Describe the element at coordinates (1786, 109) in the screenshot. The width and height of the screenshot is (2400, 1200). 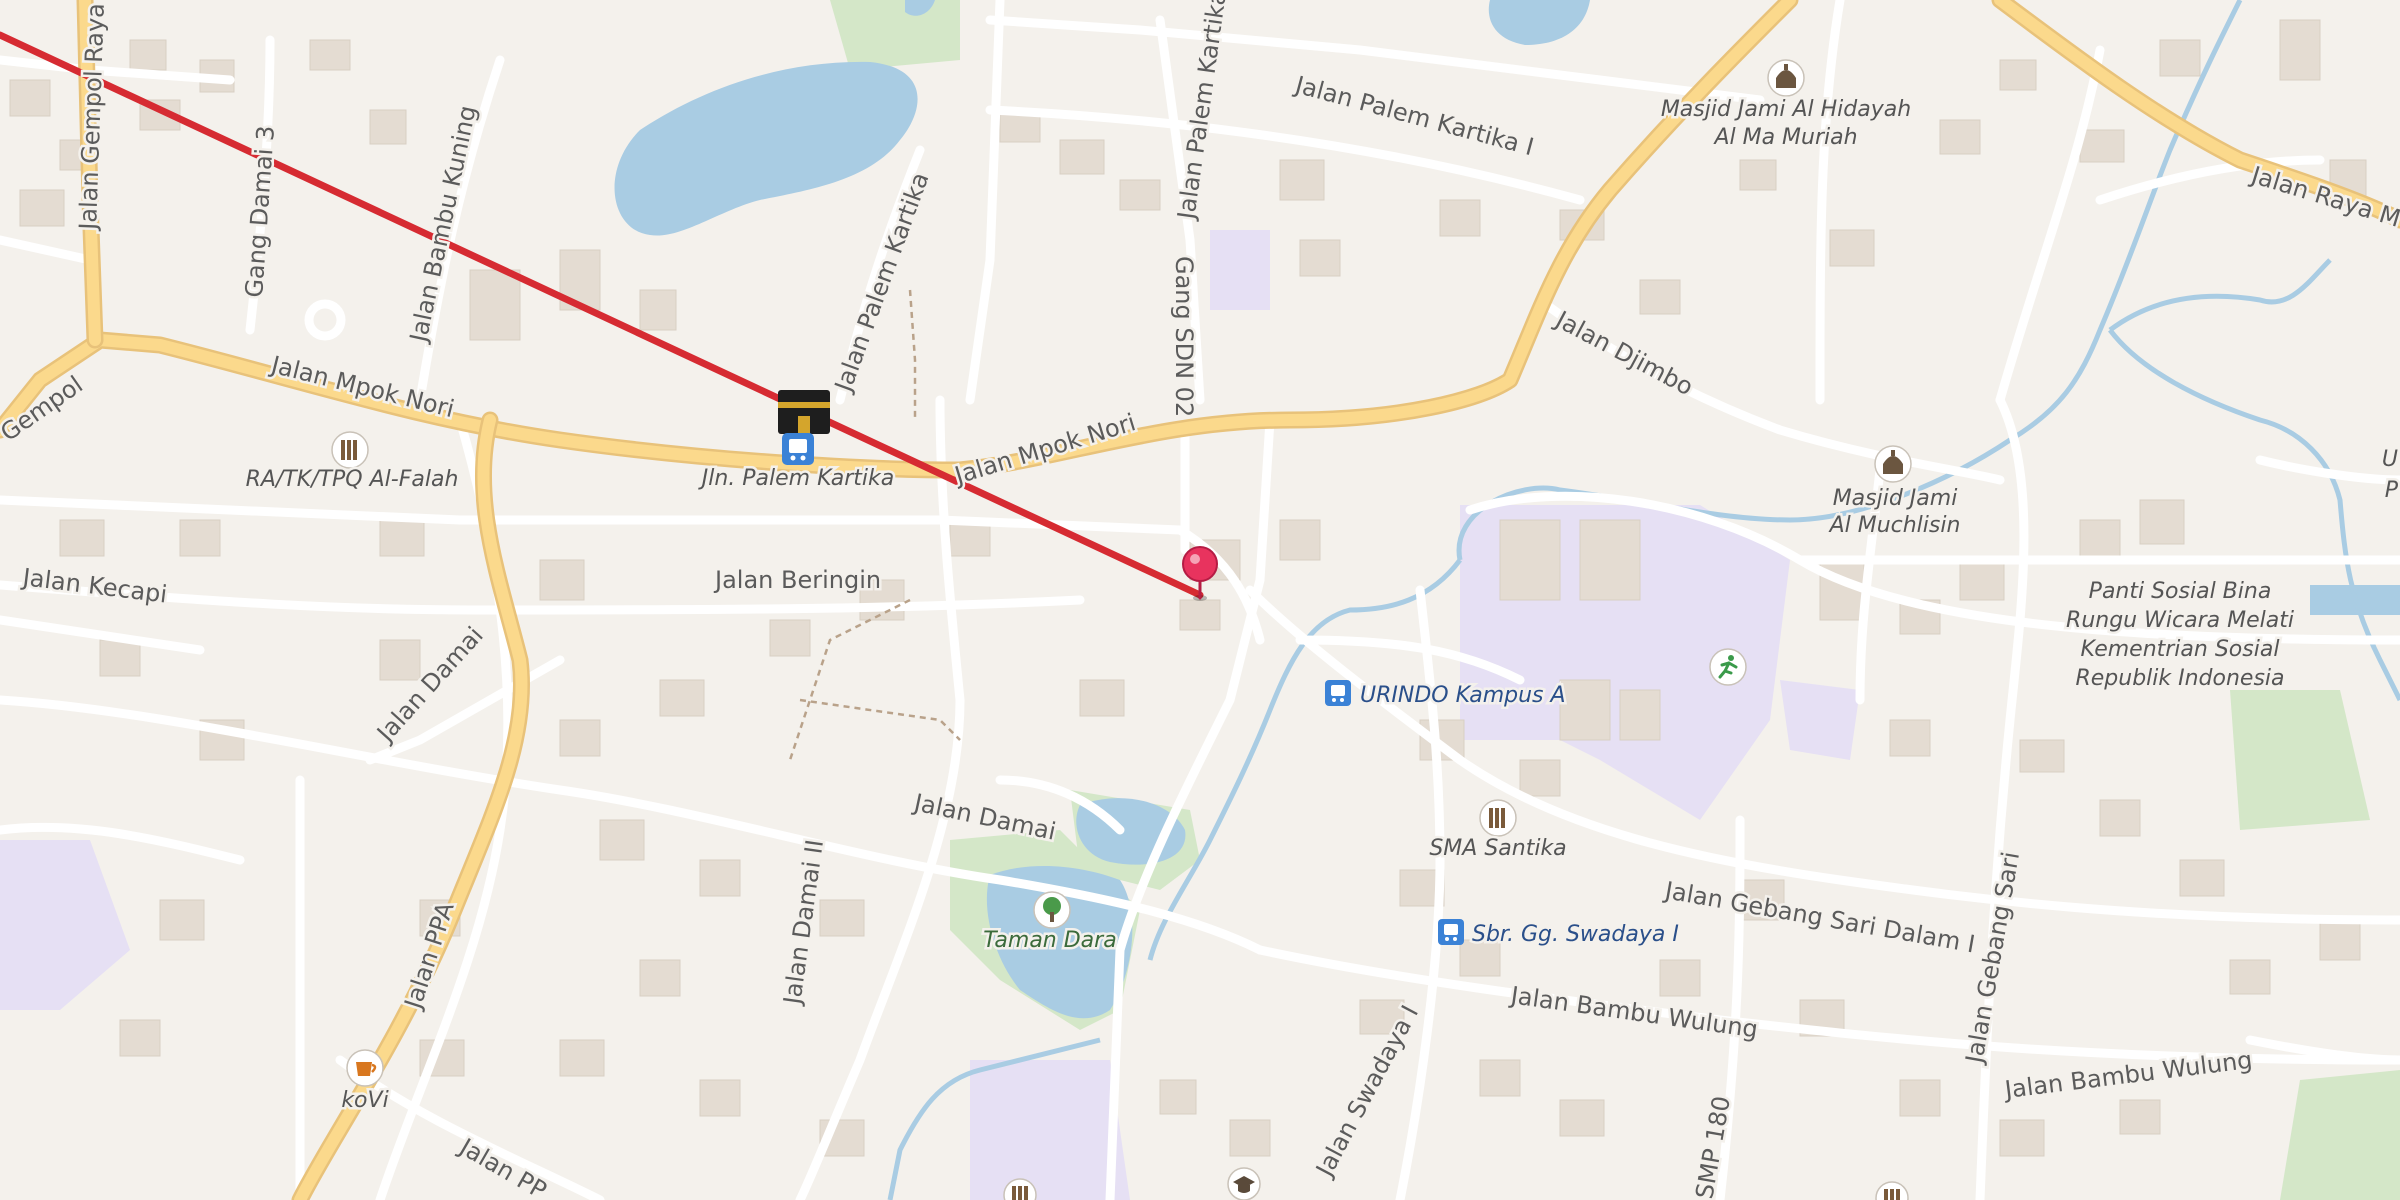
I see `poi-label-masjid-al-hidayah-1: Masjid Jami Al Hidayah` at that location.